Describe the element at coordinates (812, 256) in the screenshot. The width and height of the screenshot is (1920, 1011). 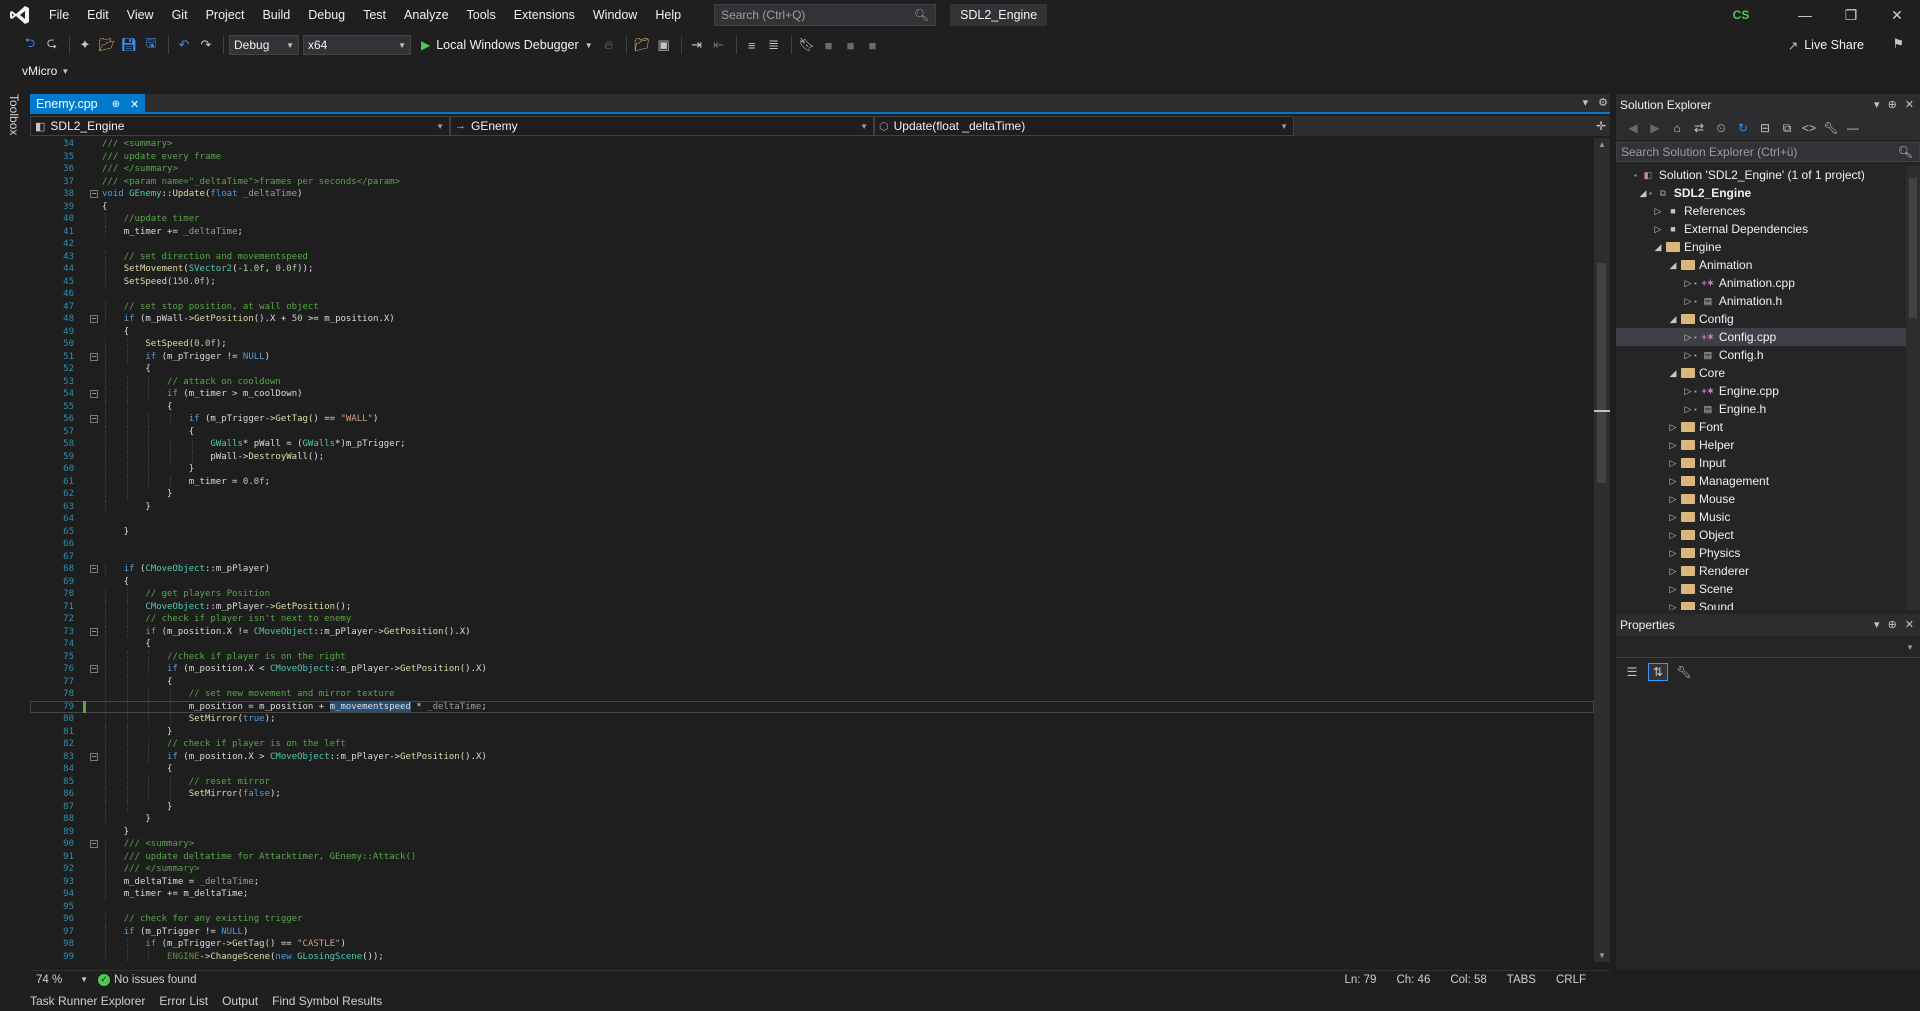
I see `code-line: 43 // set direction and movementspeed` at that location.